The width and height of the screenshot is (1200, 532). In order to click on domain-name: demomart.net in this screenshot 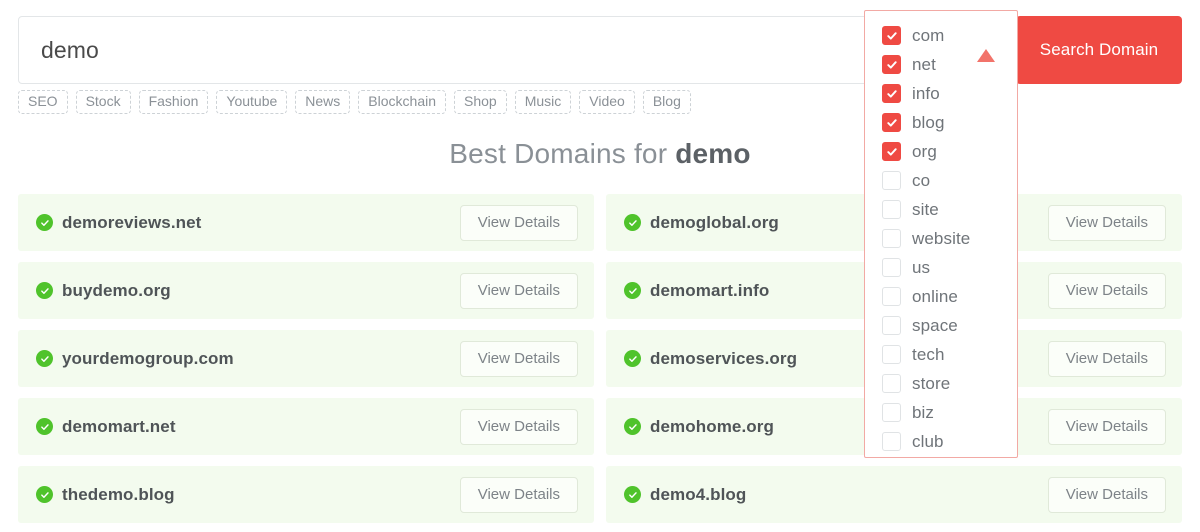, I will do `click(119, 426)`.